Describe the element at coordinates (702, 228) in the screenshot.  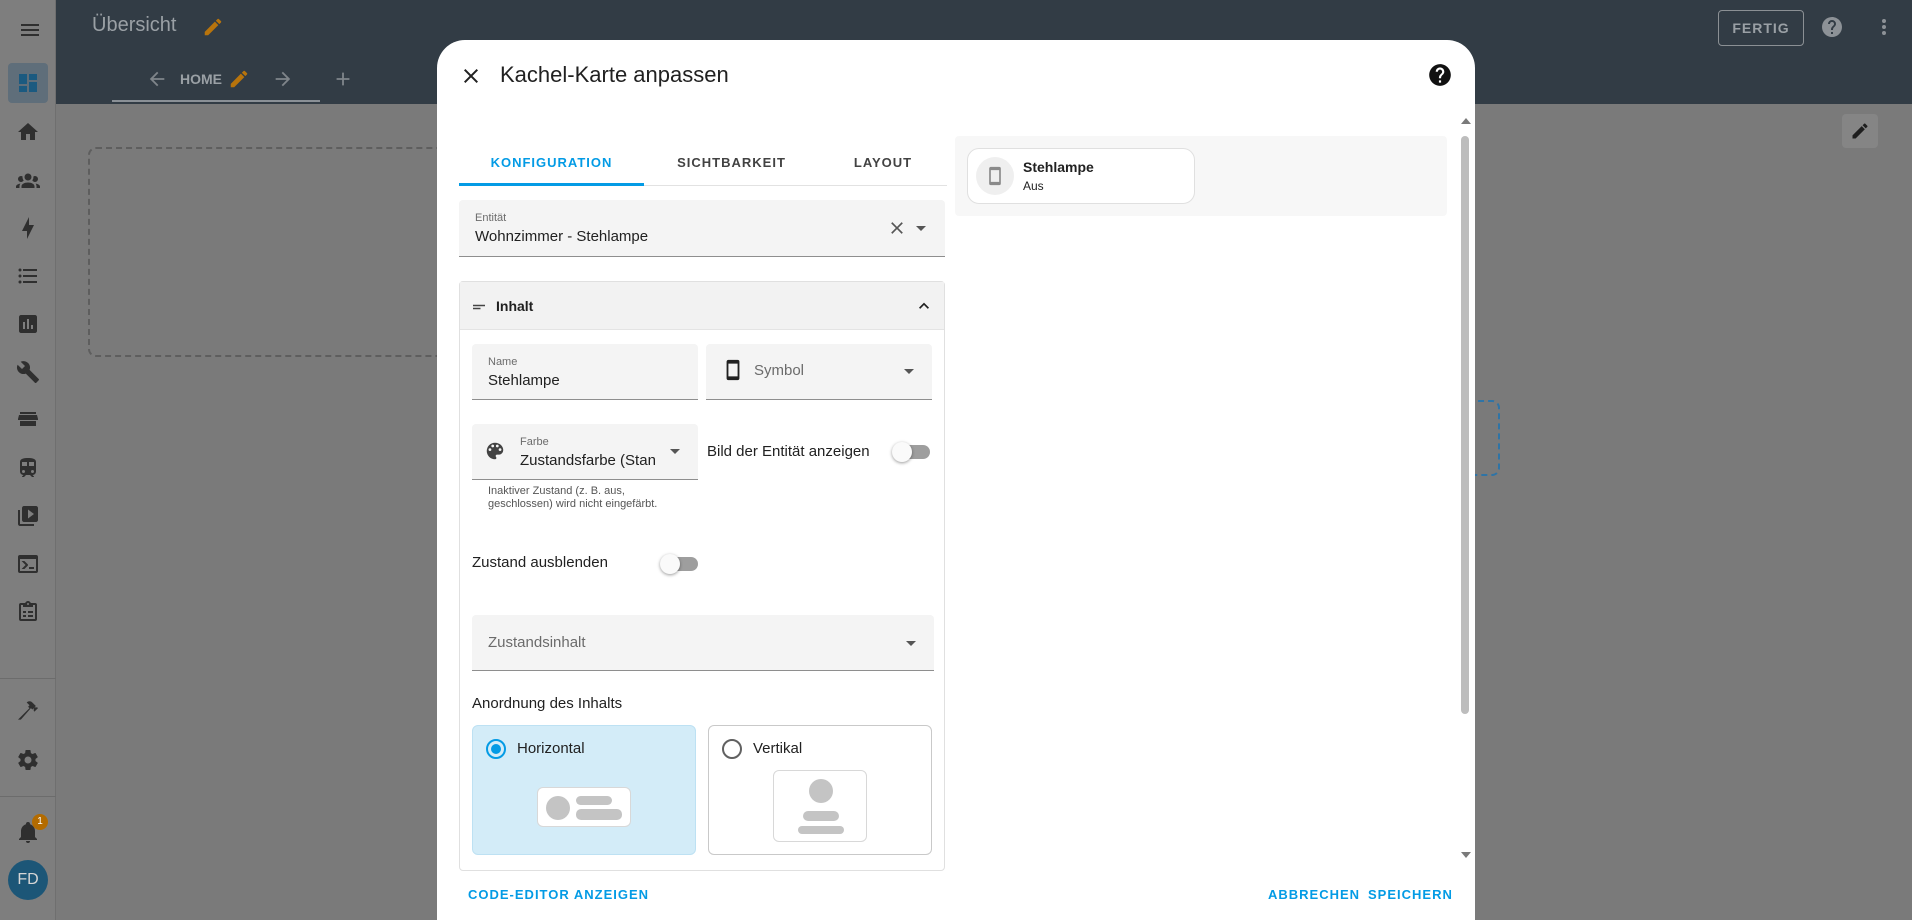
I see `entity-picker: Entität Wohnzimmer - Stehlampe` at that location.